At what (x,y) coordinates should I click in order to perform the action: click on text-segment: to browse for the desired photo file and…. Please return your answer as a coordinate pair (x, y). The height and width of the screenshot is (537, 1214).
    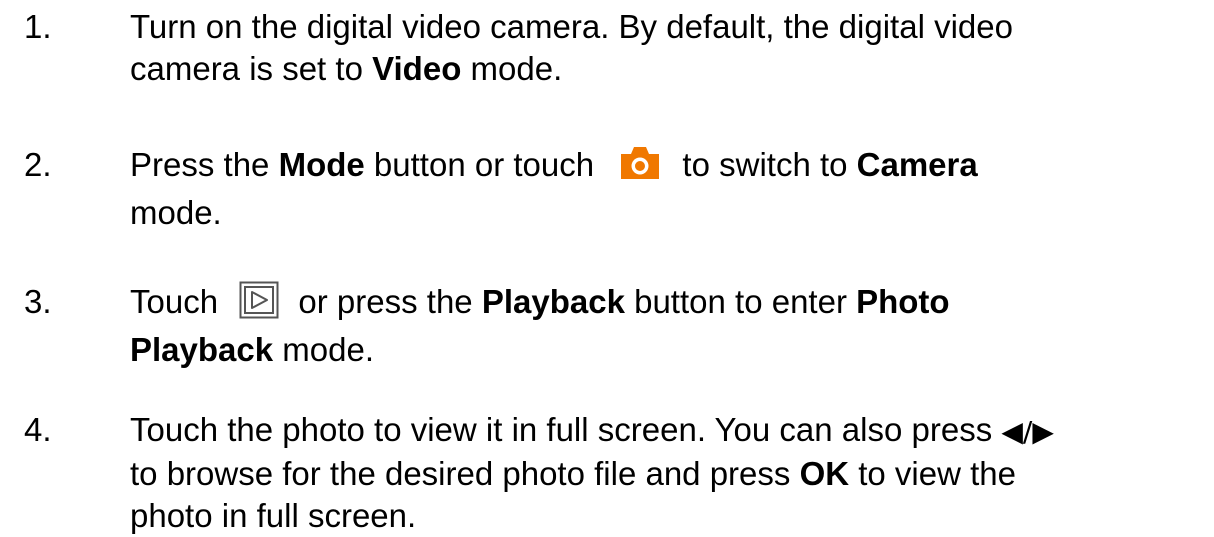
    Looking at the image, I should click on (465, 473).